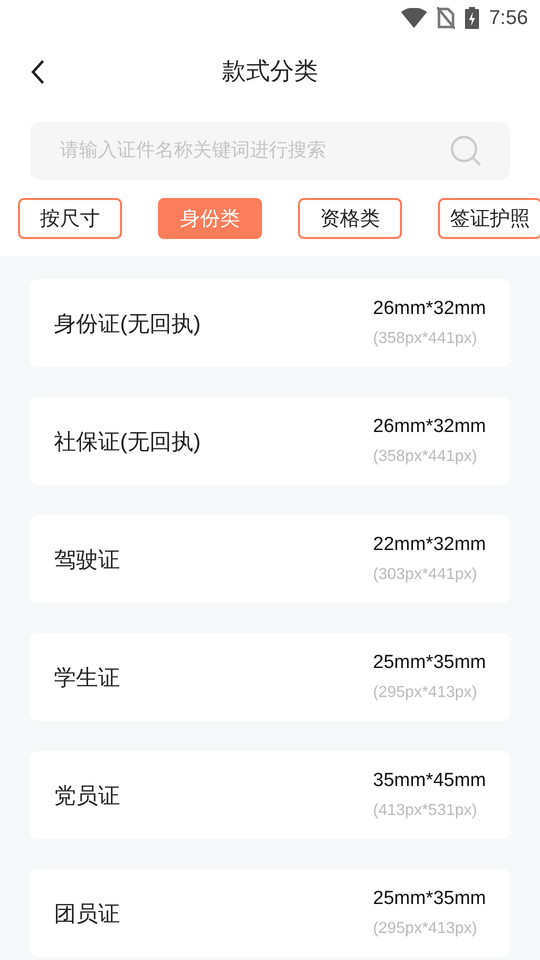  What do you see at coordinates (87, 678) in the screenshot?
I see `item-name: 学生证` at bounding box center [87, 678].